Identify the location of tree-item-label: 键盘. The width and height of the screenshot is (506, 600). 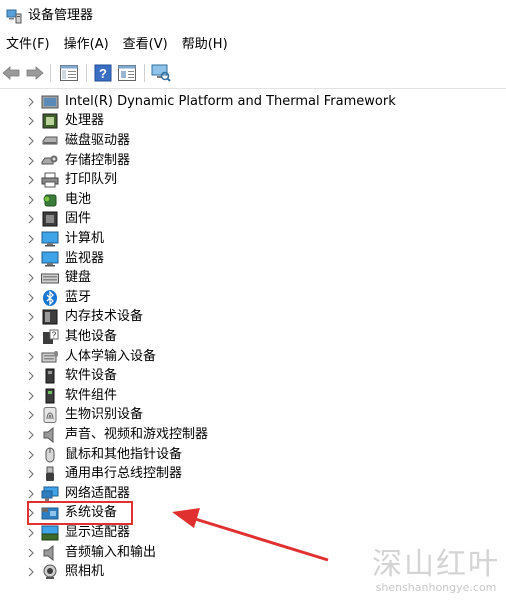
(78, 278).